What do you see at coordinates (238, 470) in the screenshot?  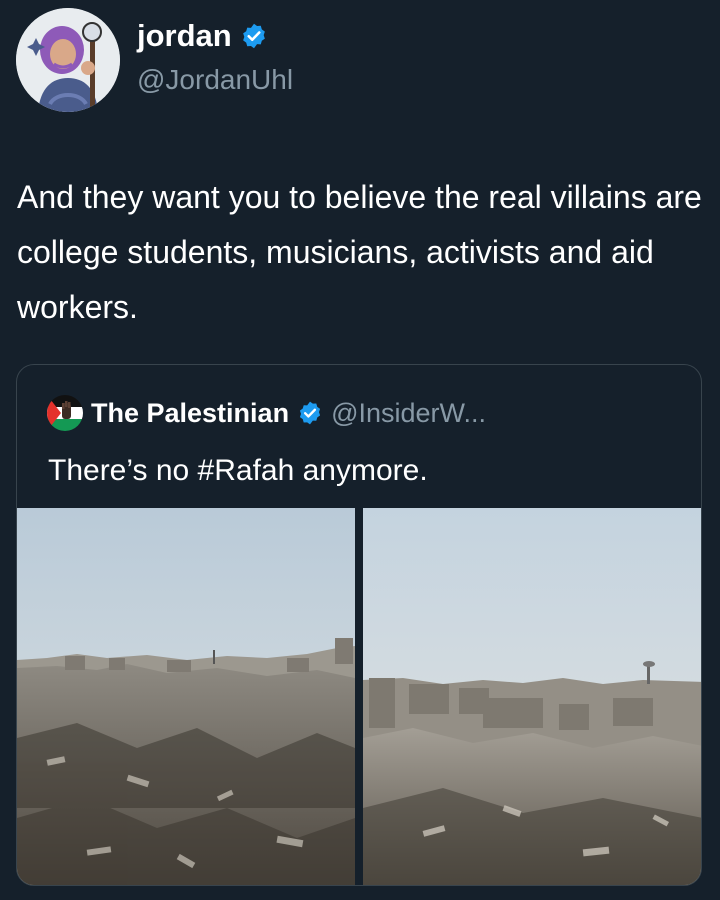 I see `quoted-tweet-text: There’s no #Rafah anymore.` at bounding box center [238, 470].